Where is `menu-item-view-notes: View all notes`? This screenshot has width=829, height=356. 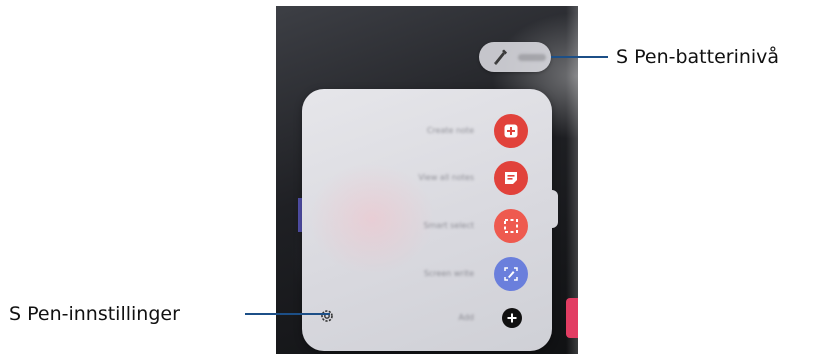 menu-item-view-notes: View all notes is located at coordinates (427, 178).